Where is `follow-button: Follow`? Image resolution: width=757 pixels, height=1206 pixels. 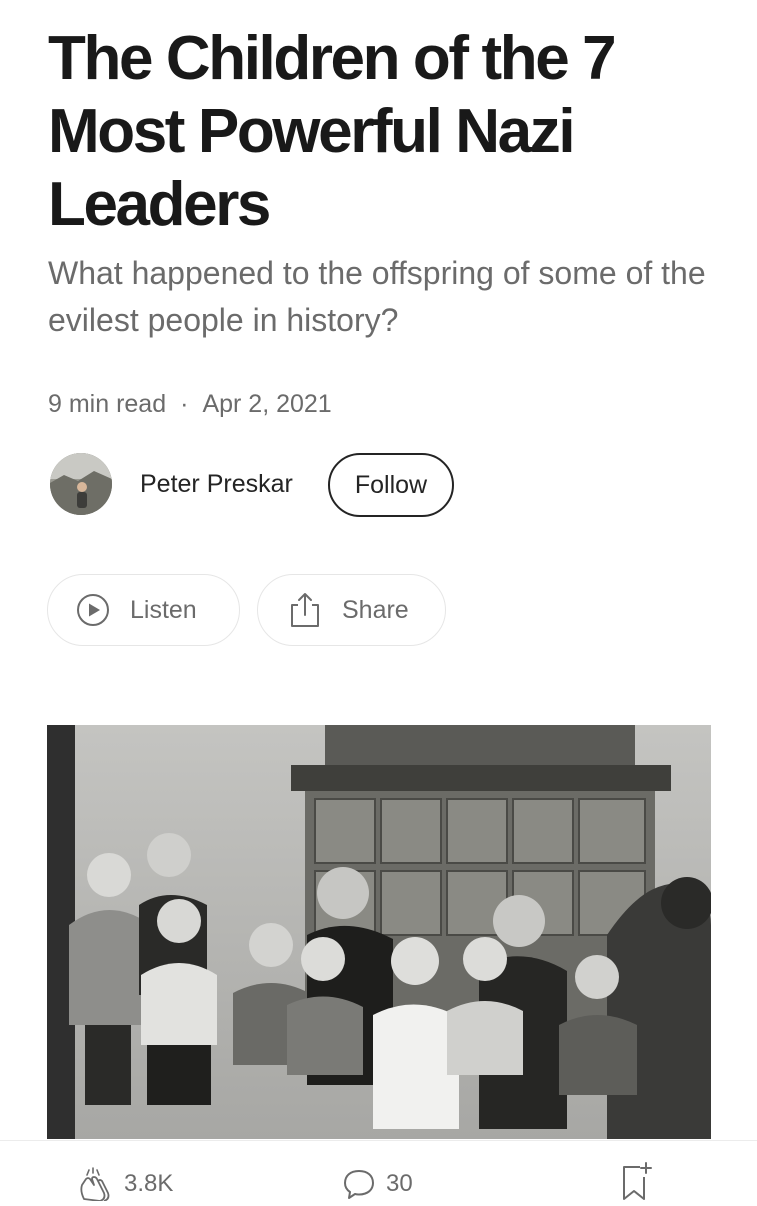
follow-button: Follow is located at coordinates (391, 485).